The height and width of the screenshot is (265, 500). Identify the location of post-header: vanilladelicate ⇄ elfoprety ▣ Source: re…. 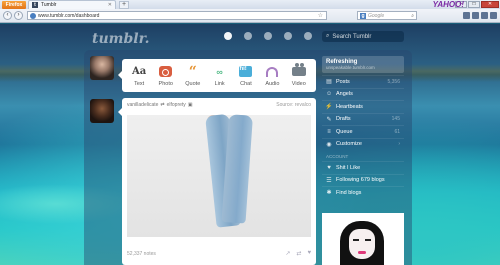
(219, 105).